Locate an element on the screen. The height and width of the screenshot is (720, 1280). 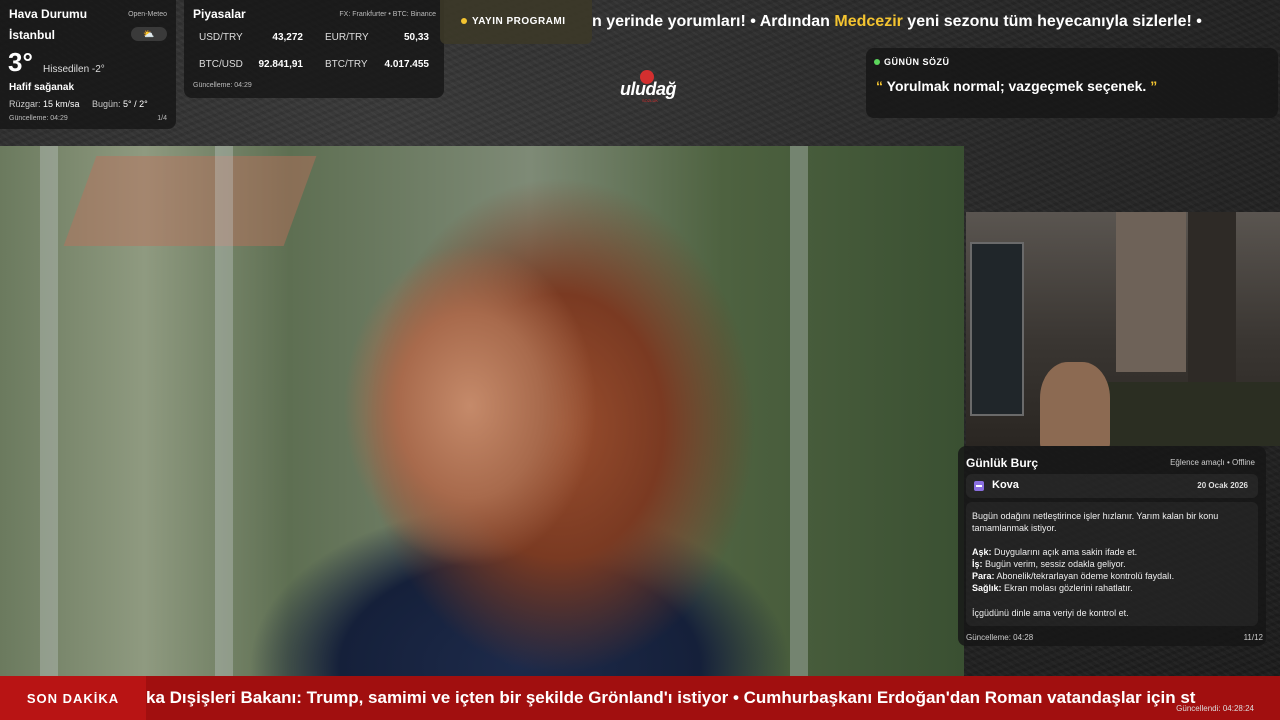
quote-open-mark: “ is located at coordinates (879, 86).